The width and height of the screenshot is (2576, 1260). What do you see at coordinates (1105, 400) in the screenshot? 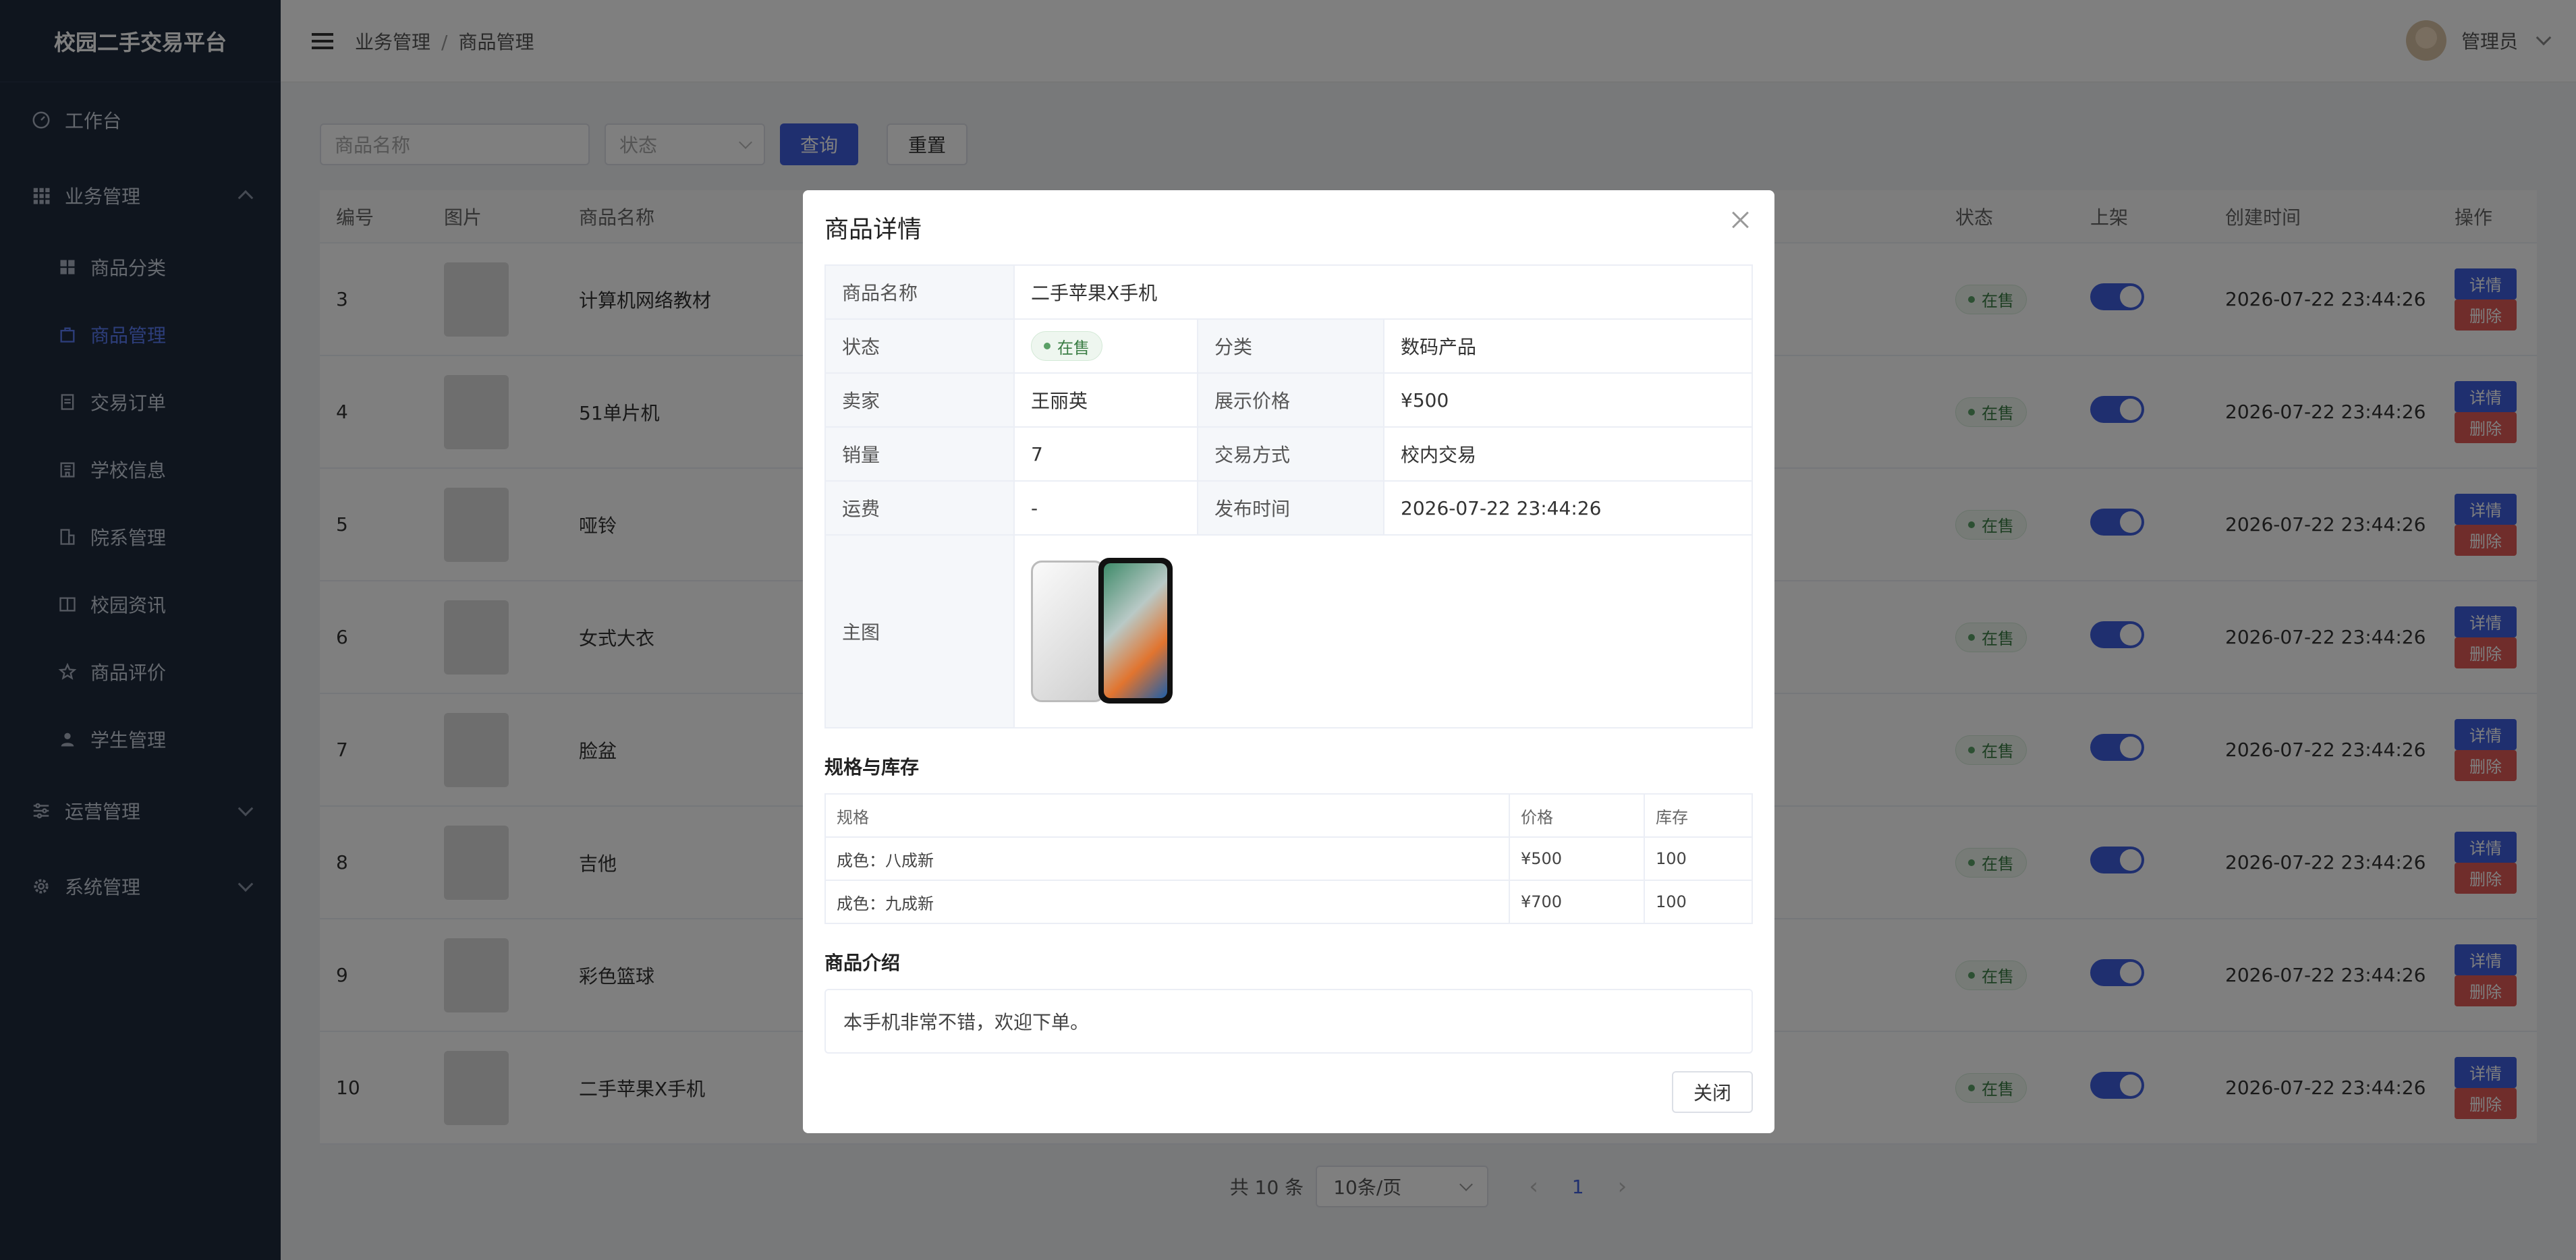
I see `value-seller: 王丽英` at bounding box center [1105, 400].